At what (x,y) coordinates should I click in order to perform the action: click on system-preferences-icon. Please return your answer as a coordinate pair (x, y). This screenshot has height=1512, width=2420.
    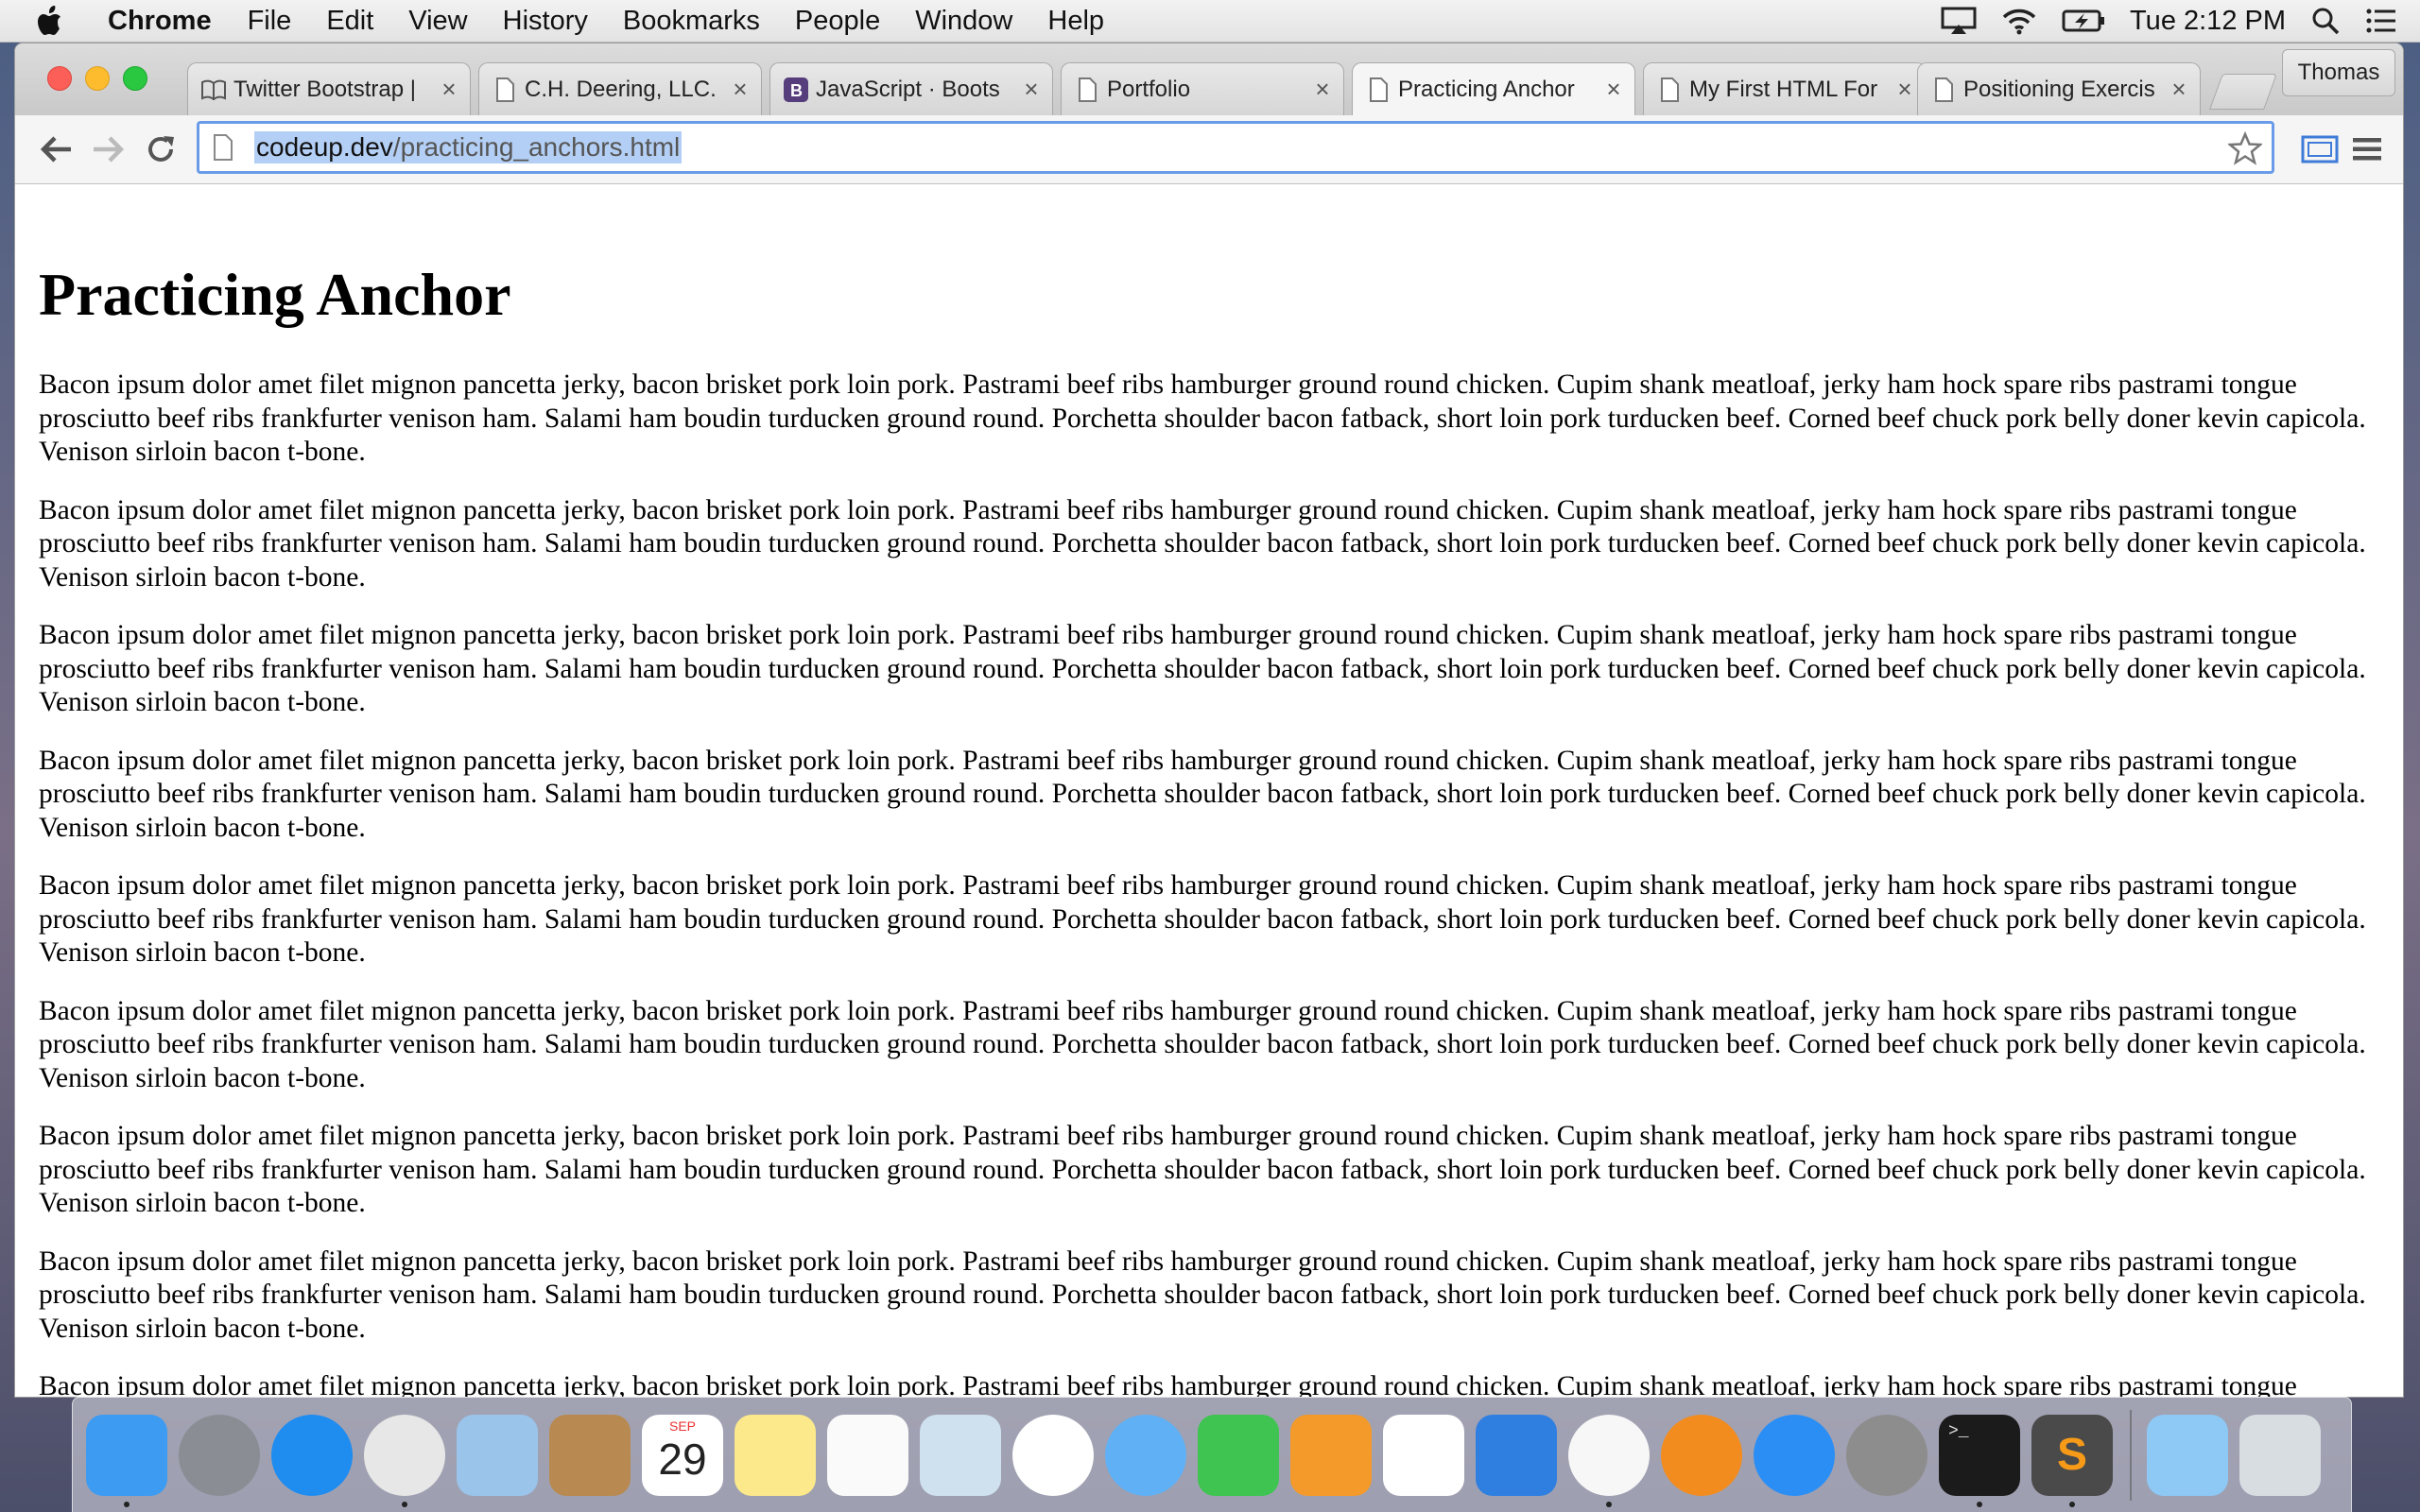
    Looking at the image, I should click on (1886, 1455).